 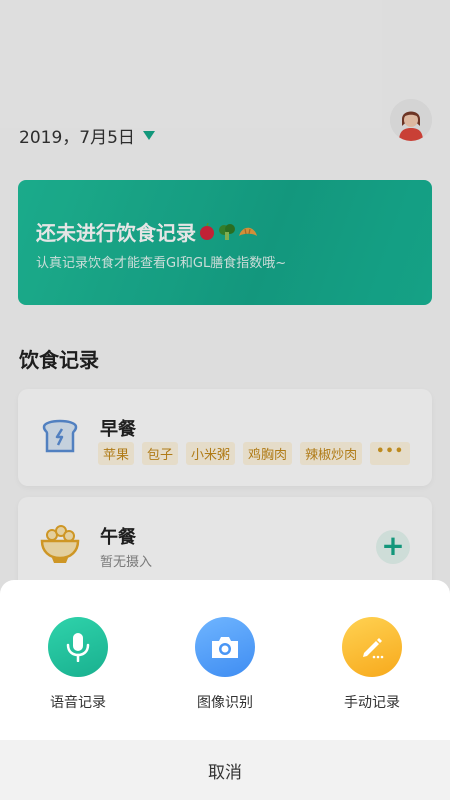 I want to click on voice-record-label: 语音记录, so click(x=78, y=703).